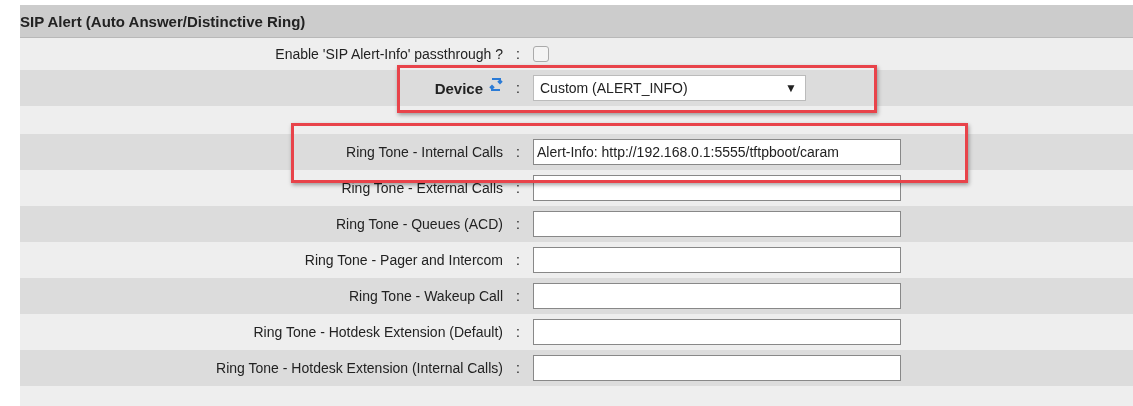  What do you see at coordinates (425, 296) in the screenshot?
I see `field-label: Ring Tone - Wakeup Call` at bounding box center [425, 296].